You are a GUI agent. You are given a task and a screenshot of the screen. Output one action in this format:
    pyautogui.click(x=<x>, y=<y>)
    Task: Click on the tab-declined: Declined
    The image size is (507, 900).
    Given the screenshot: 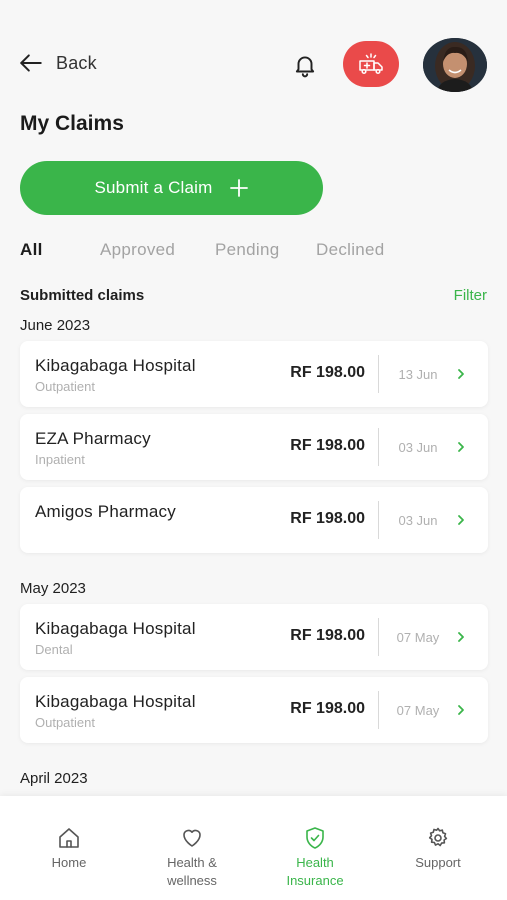 What is the action you would take?
    pyautogui.click(x=350, y=250)
    